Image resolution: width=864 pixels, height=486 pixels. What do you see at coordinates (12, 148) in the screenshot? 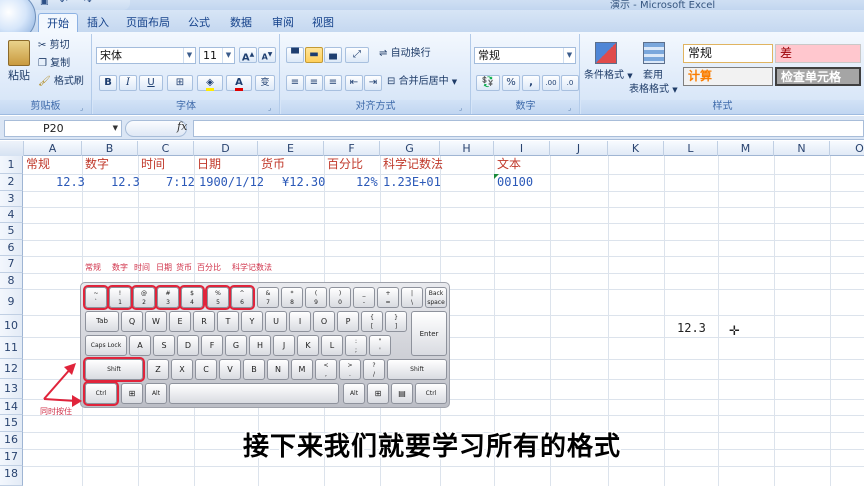
I see `select-all-corner` at bounding box center [12, 148].